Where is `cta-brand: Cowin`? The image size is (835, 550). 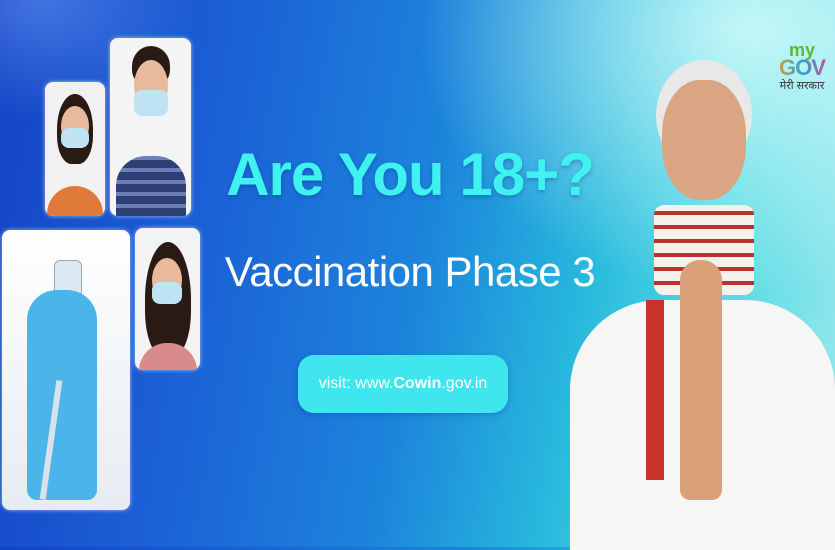 cta-brand: Cowin is located at coordinates (417, 383).